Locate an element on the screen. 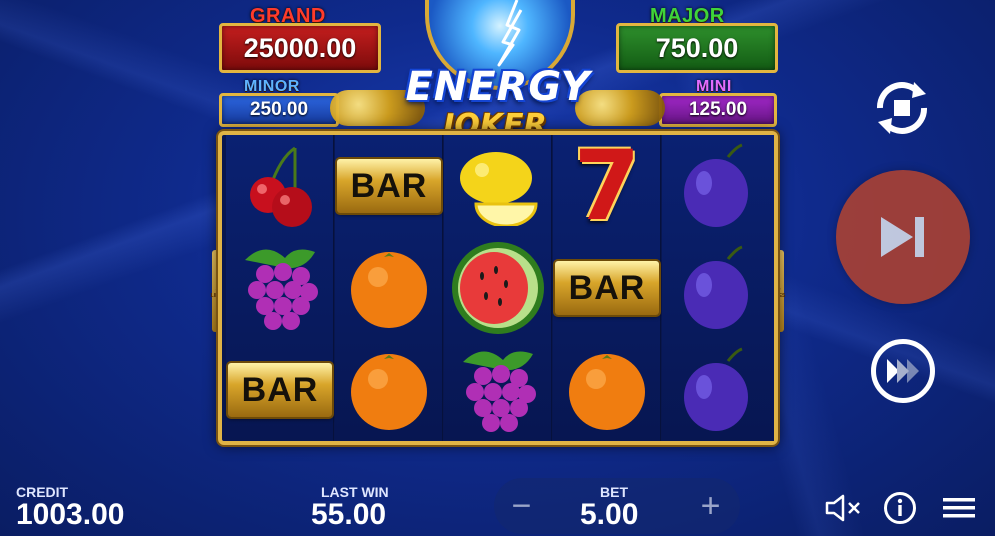 This screenshot has height=536, width=995. lemon-symbol is located at coordinates (498, 186).